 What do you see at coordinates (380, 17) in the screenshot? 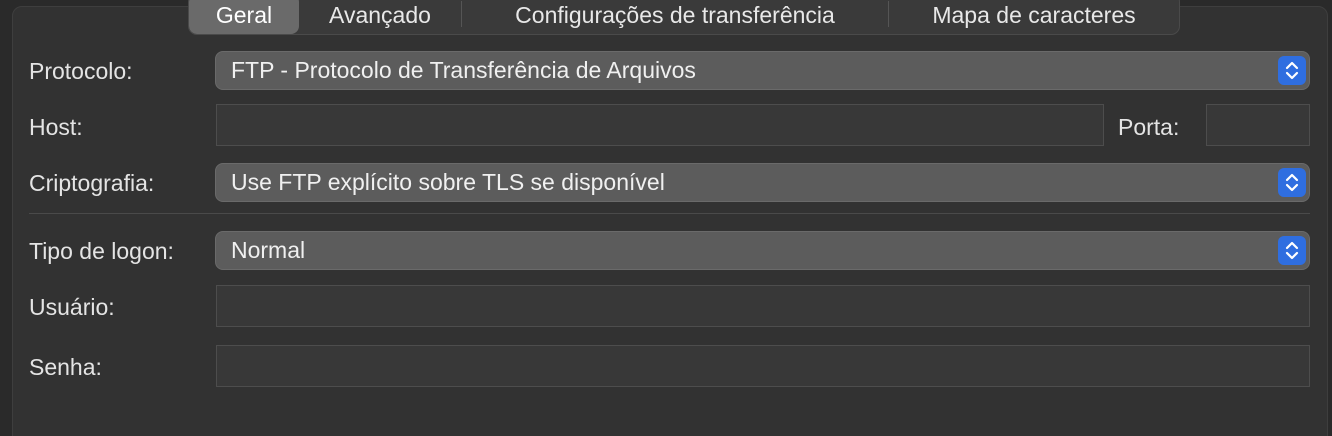
I see `tab-avancado: Avançado` at bounding box center [380, 17].